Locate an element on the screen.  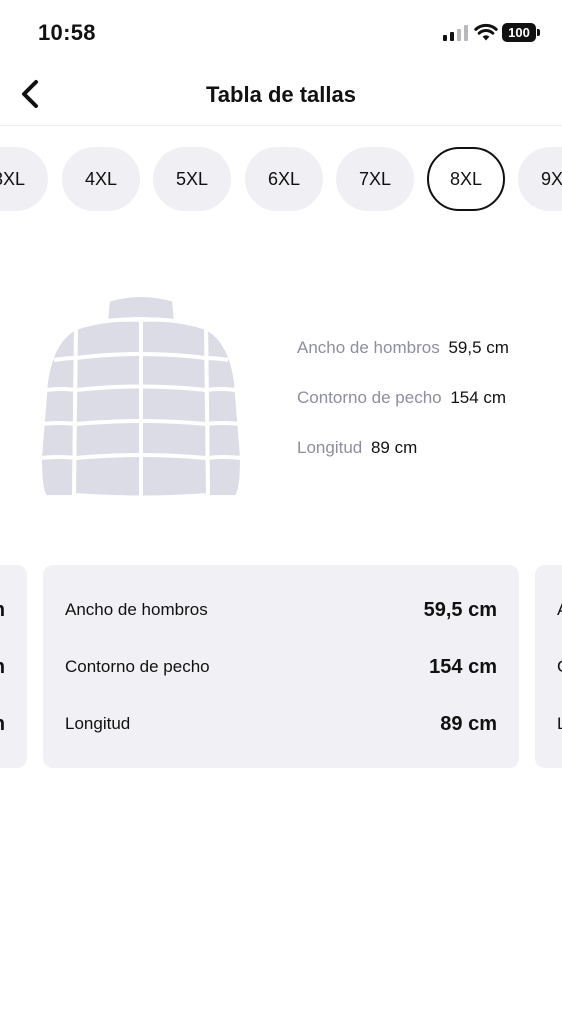
navigation-bar: Tabla de tallas is located at coordinates (281, 95).